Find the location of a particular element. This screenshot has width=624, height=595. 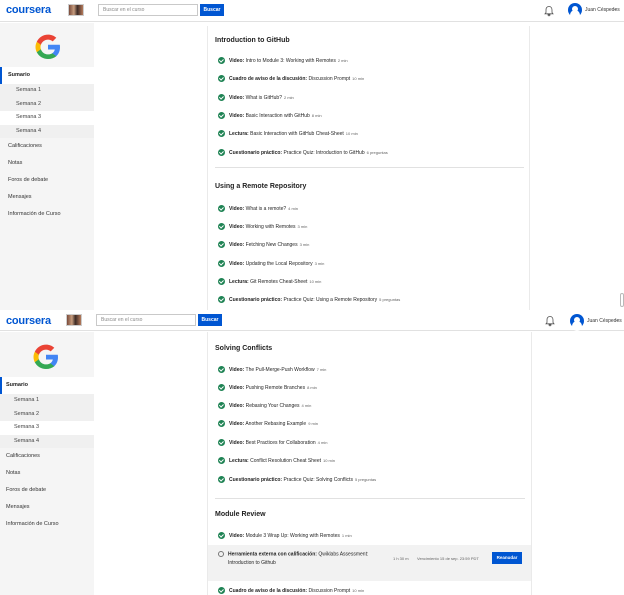

incomplete-ring-icon is located at coordinates (221, 554).